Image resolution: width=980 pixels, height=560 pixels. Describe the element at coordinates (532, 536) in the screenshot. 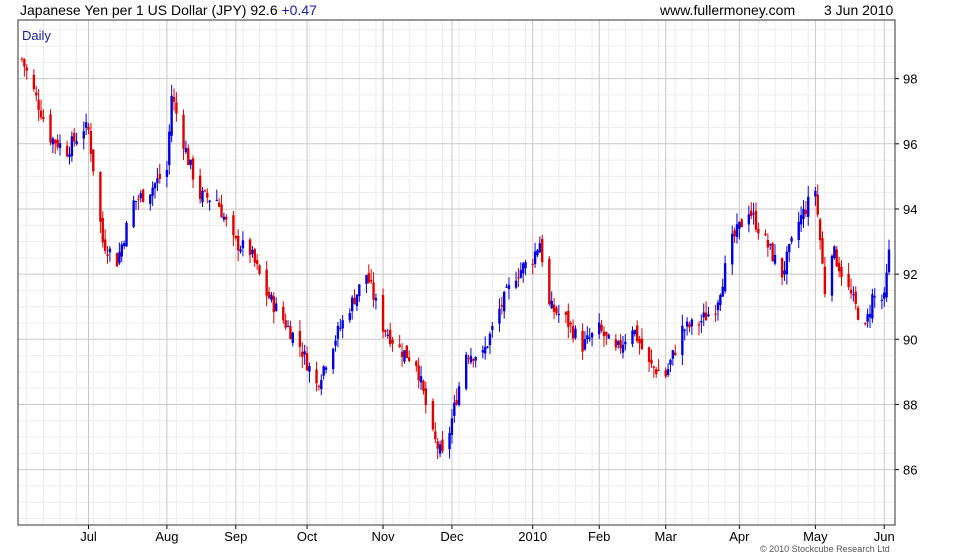

I see `x-tick-label: 2010` at that location.